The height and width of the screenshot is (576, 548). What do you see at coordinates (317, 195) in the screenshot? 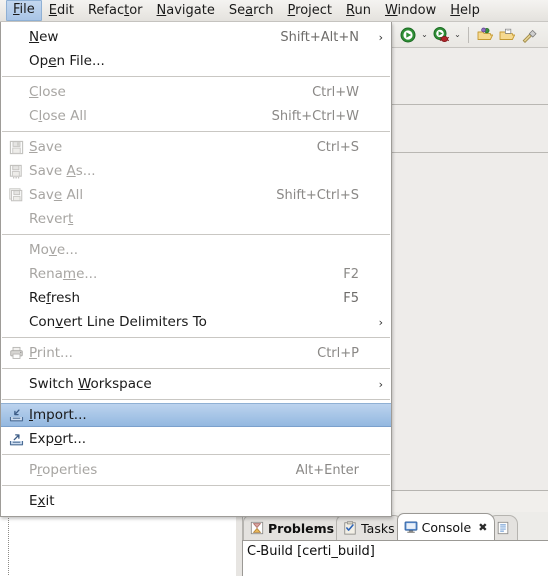
I see `menu-item-accelerator: Shift+Ctrl+S` at bounding box center [317, 195].